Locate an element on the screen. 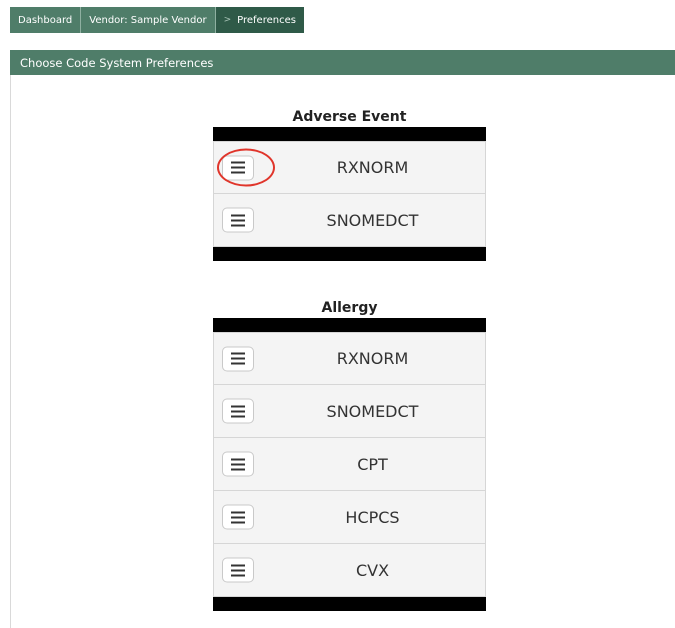 Image resolution: width=675 pixels, height=628 pixels. item-label: HCPCS is located at coordinates (372, 517).